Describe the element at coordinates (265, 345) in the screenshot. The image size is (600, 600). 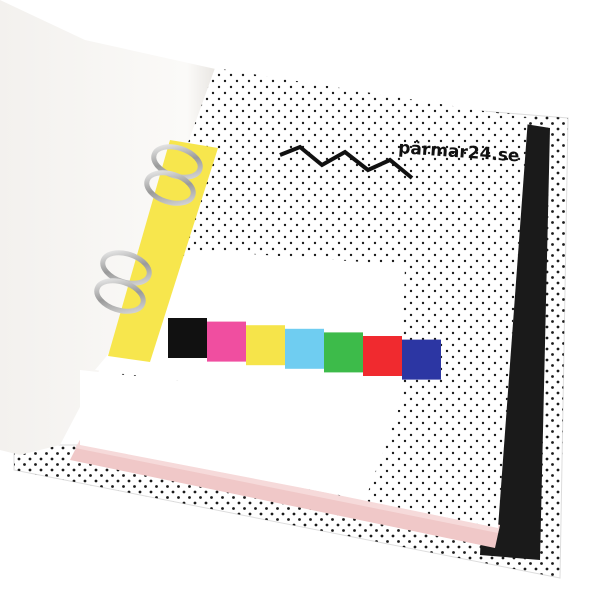
I see `color-swatch-yellow` at that location.